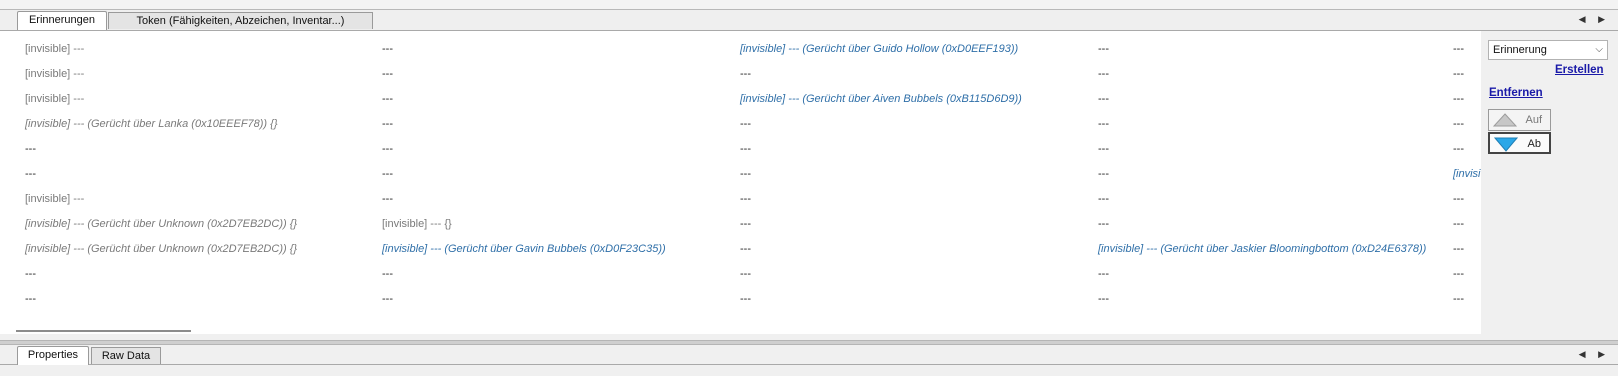 This screenshot has height=376, width=1618. Describe the element at coordinates (1594, 354) in the screenshot. I see `bottom-tab-scroll-arrows: ◀ ▶` at that location.